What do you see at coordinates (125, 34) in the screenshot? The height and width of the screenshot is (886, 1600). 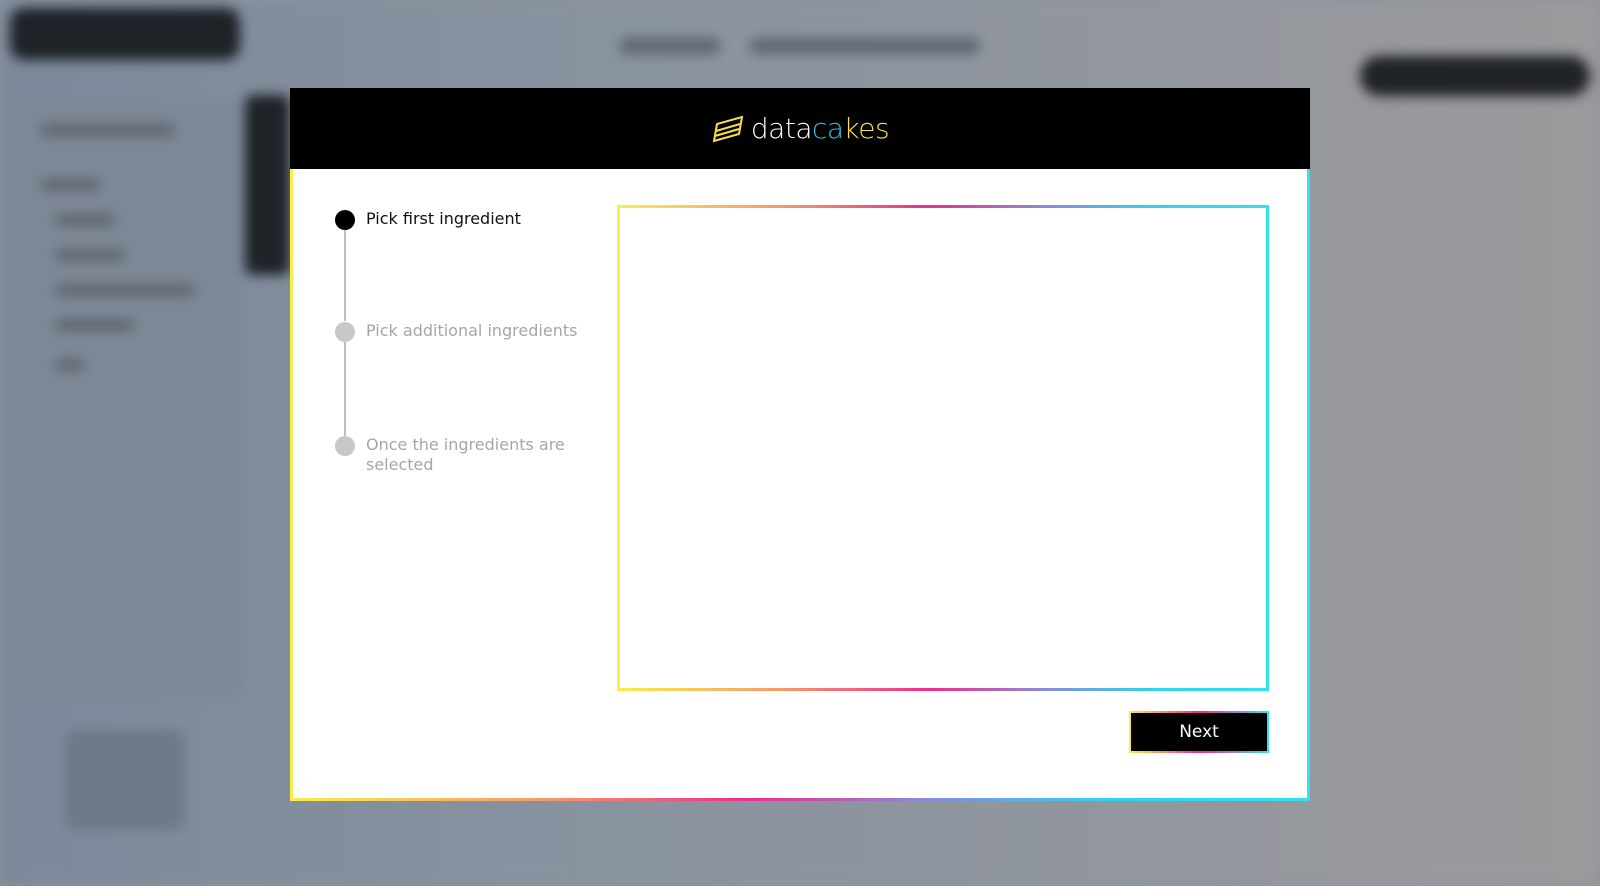 I see `background-logo-block` at bounding box center [125, 34].